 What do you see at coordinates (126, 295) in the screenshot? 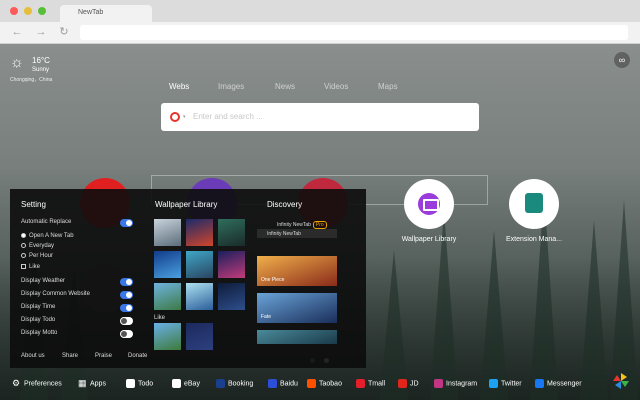
I see `display-common-website-toggle` at bounding box center [126, 295].